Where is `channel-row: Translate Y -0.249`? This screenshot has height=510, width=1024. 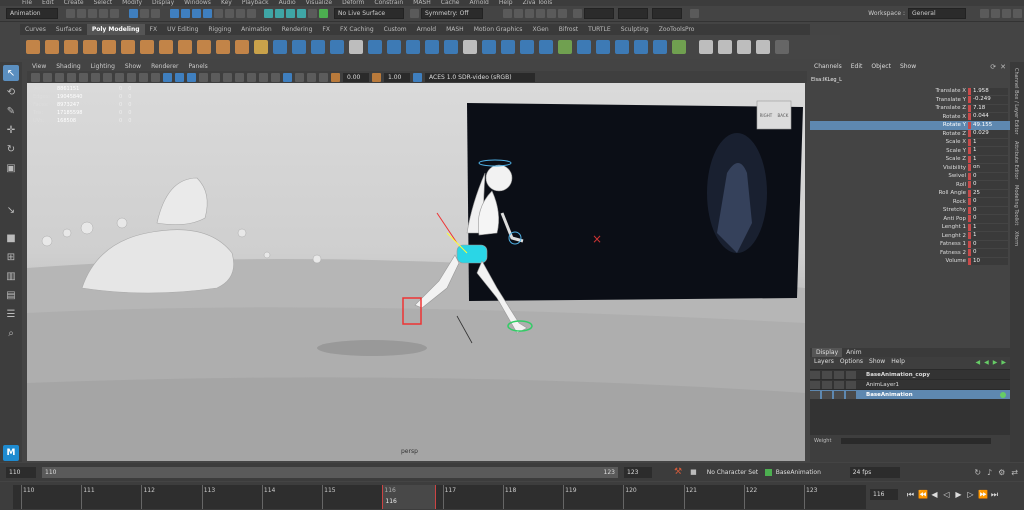 channel-row: Translate Y -0.249 is located at coordinates (910, 100).